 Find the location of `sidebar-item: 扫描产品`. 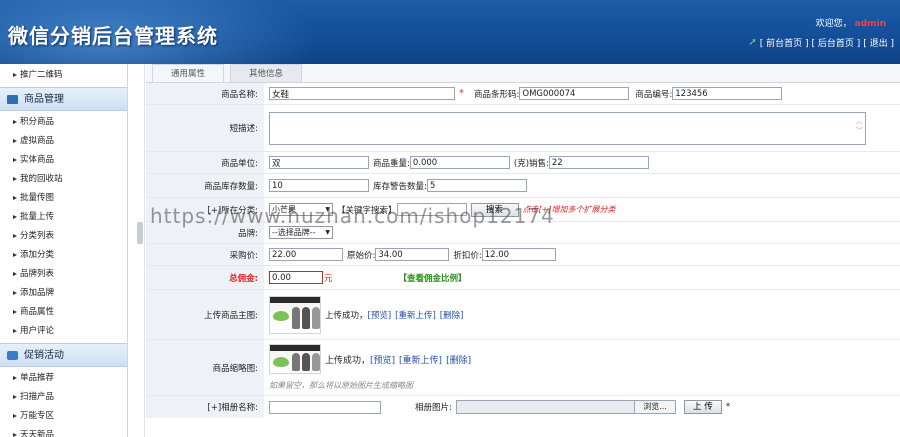

sidebar-item: 扫描产品 is located at coordinates (63, 397).